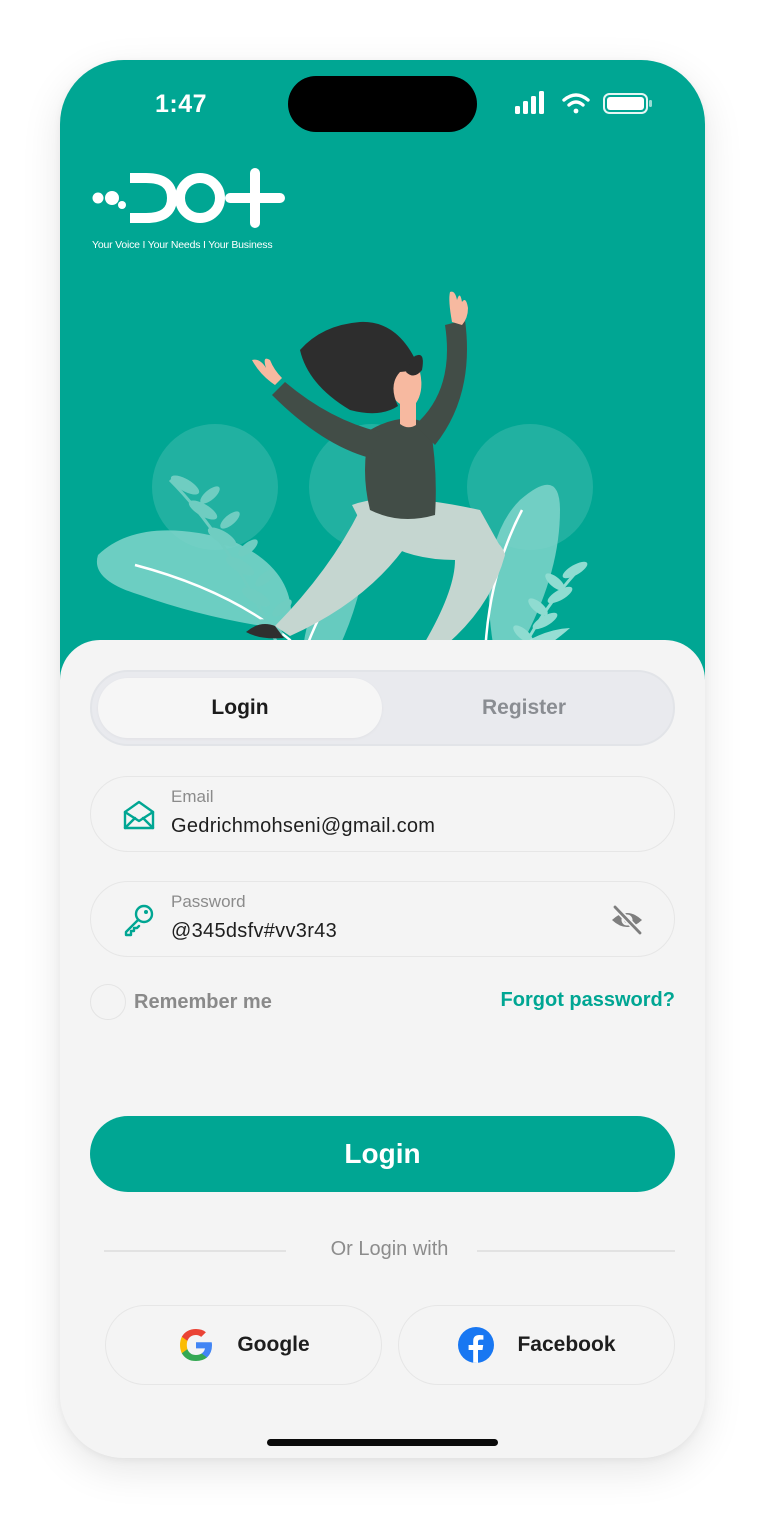 The image size is (765, 1518). I want to click on home-indicator, so click(382, 1442).